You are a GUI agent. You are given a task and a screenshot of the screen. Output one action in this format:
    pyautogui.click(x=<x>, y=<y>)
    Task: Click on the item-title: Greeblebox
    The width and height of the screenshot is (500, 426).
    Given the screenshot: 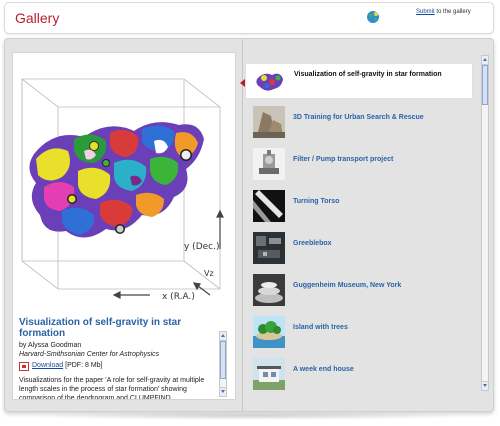 What is the action you would take?
    pyautogui.click(x=312, y=243)
    